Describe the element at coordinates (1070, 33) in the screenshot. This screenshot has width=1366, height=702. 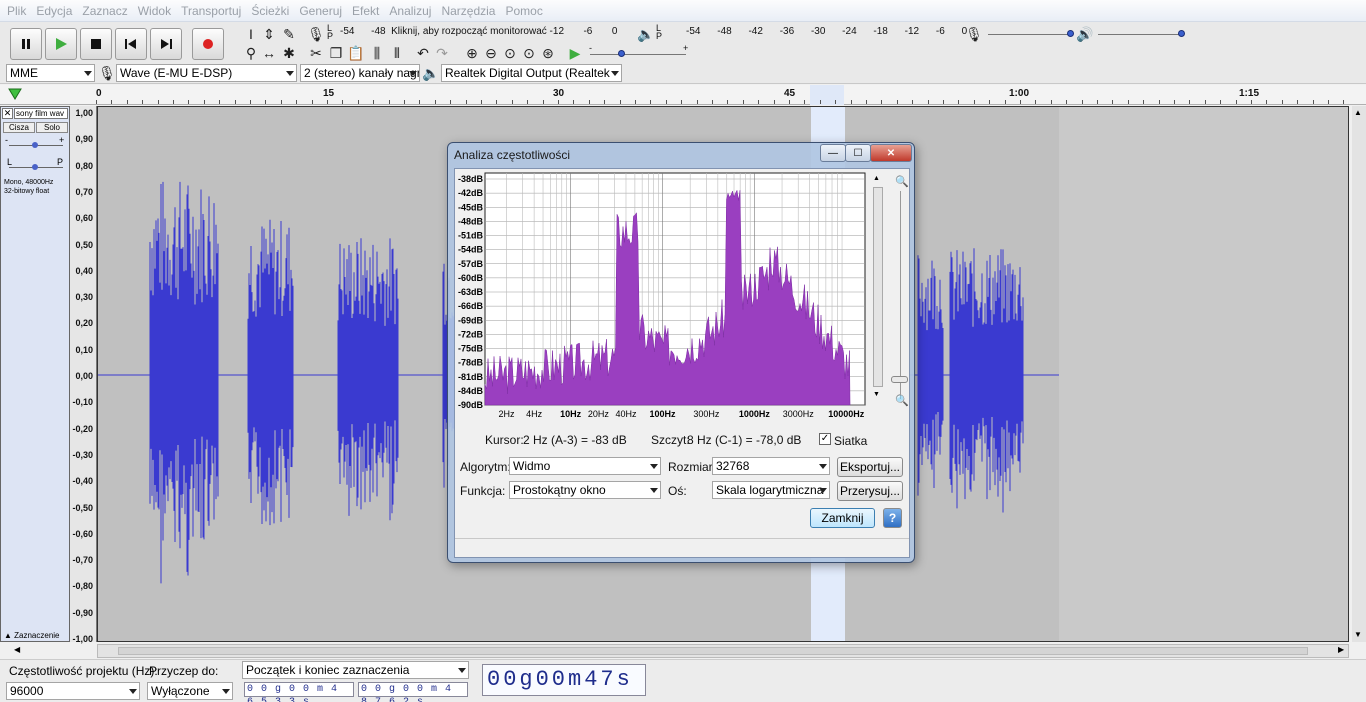
I see `recording-volume-thumb` at that location.